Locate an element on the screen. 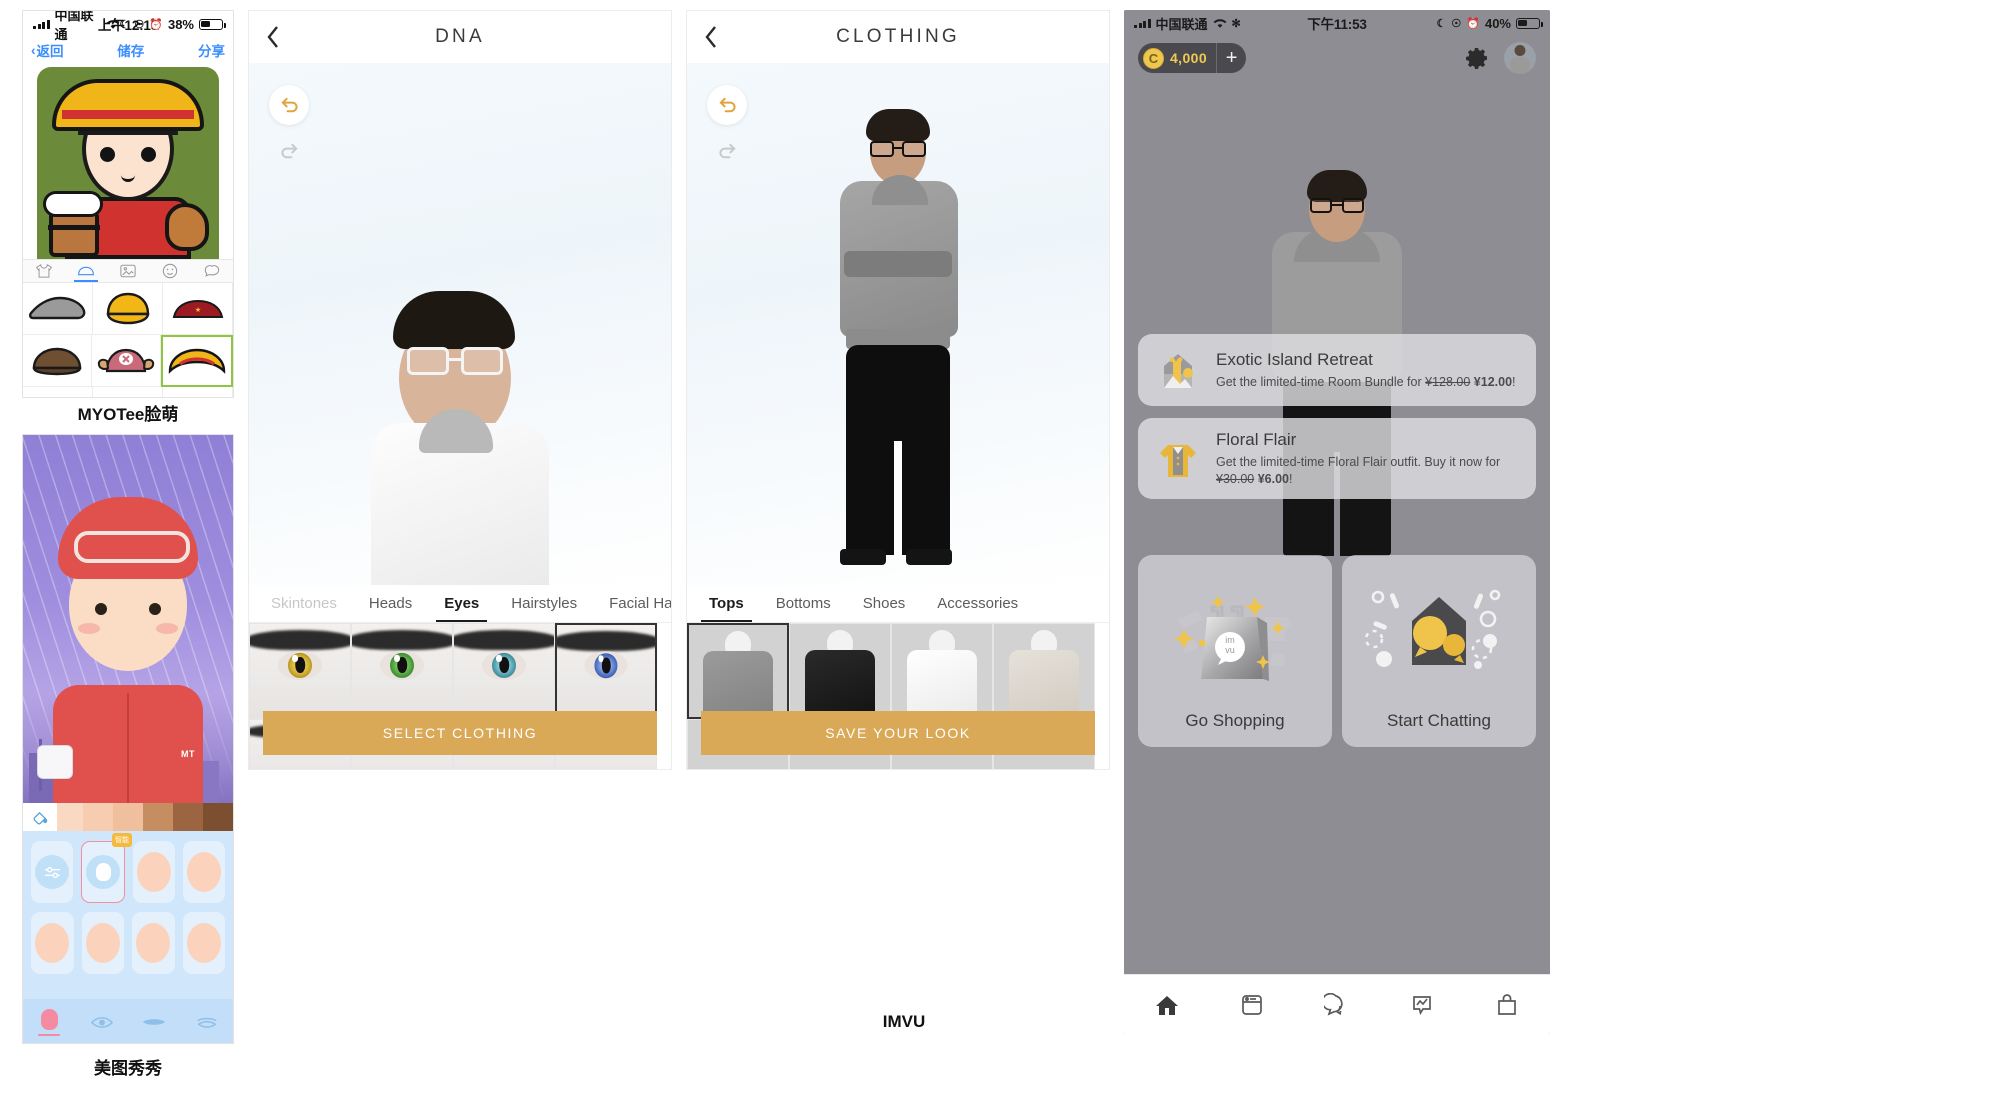 This screenshot has height=1104, width=2000. settings-button is located at coordinates (1477, 58).